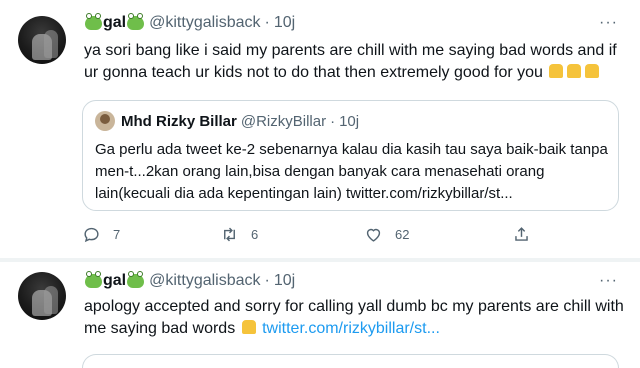  Describe the element at coordinates (350, 361) in the screenshot. I see `quoted-tweet` at that location.